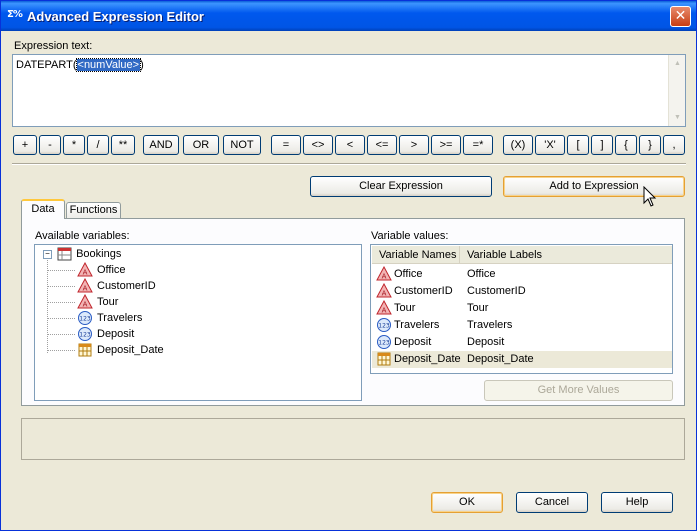 This screenshot has width=697, height=531. Describe the element at coordinates (43, 209) in the screenshot. I see `tab-data: Data` at that location.